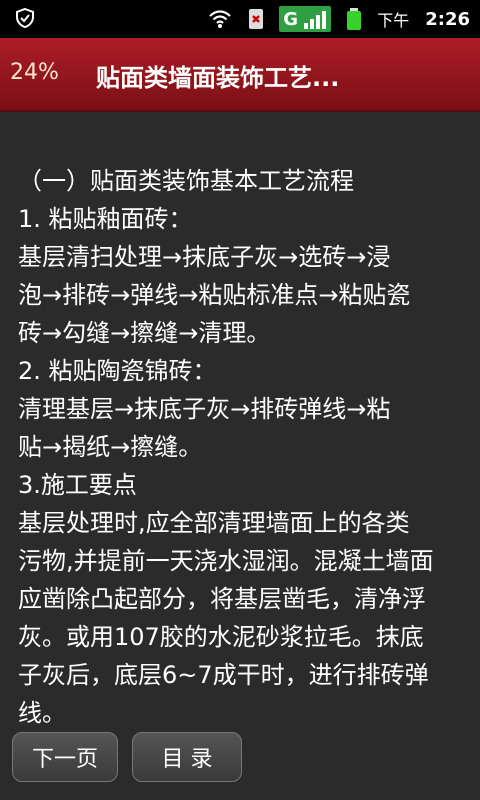  What do you see at coordinates (34, 72) in the screenshot?
I see `reading-progress: 24%` at bounding box center [34, 72].